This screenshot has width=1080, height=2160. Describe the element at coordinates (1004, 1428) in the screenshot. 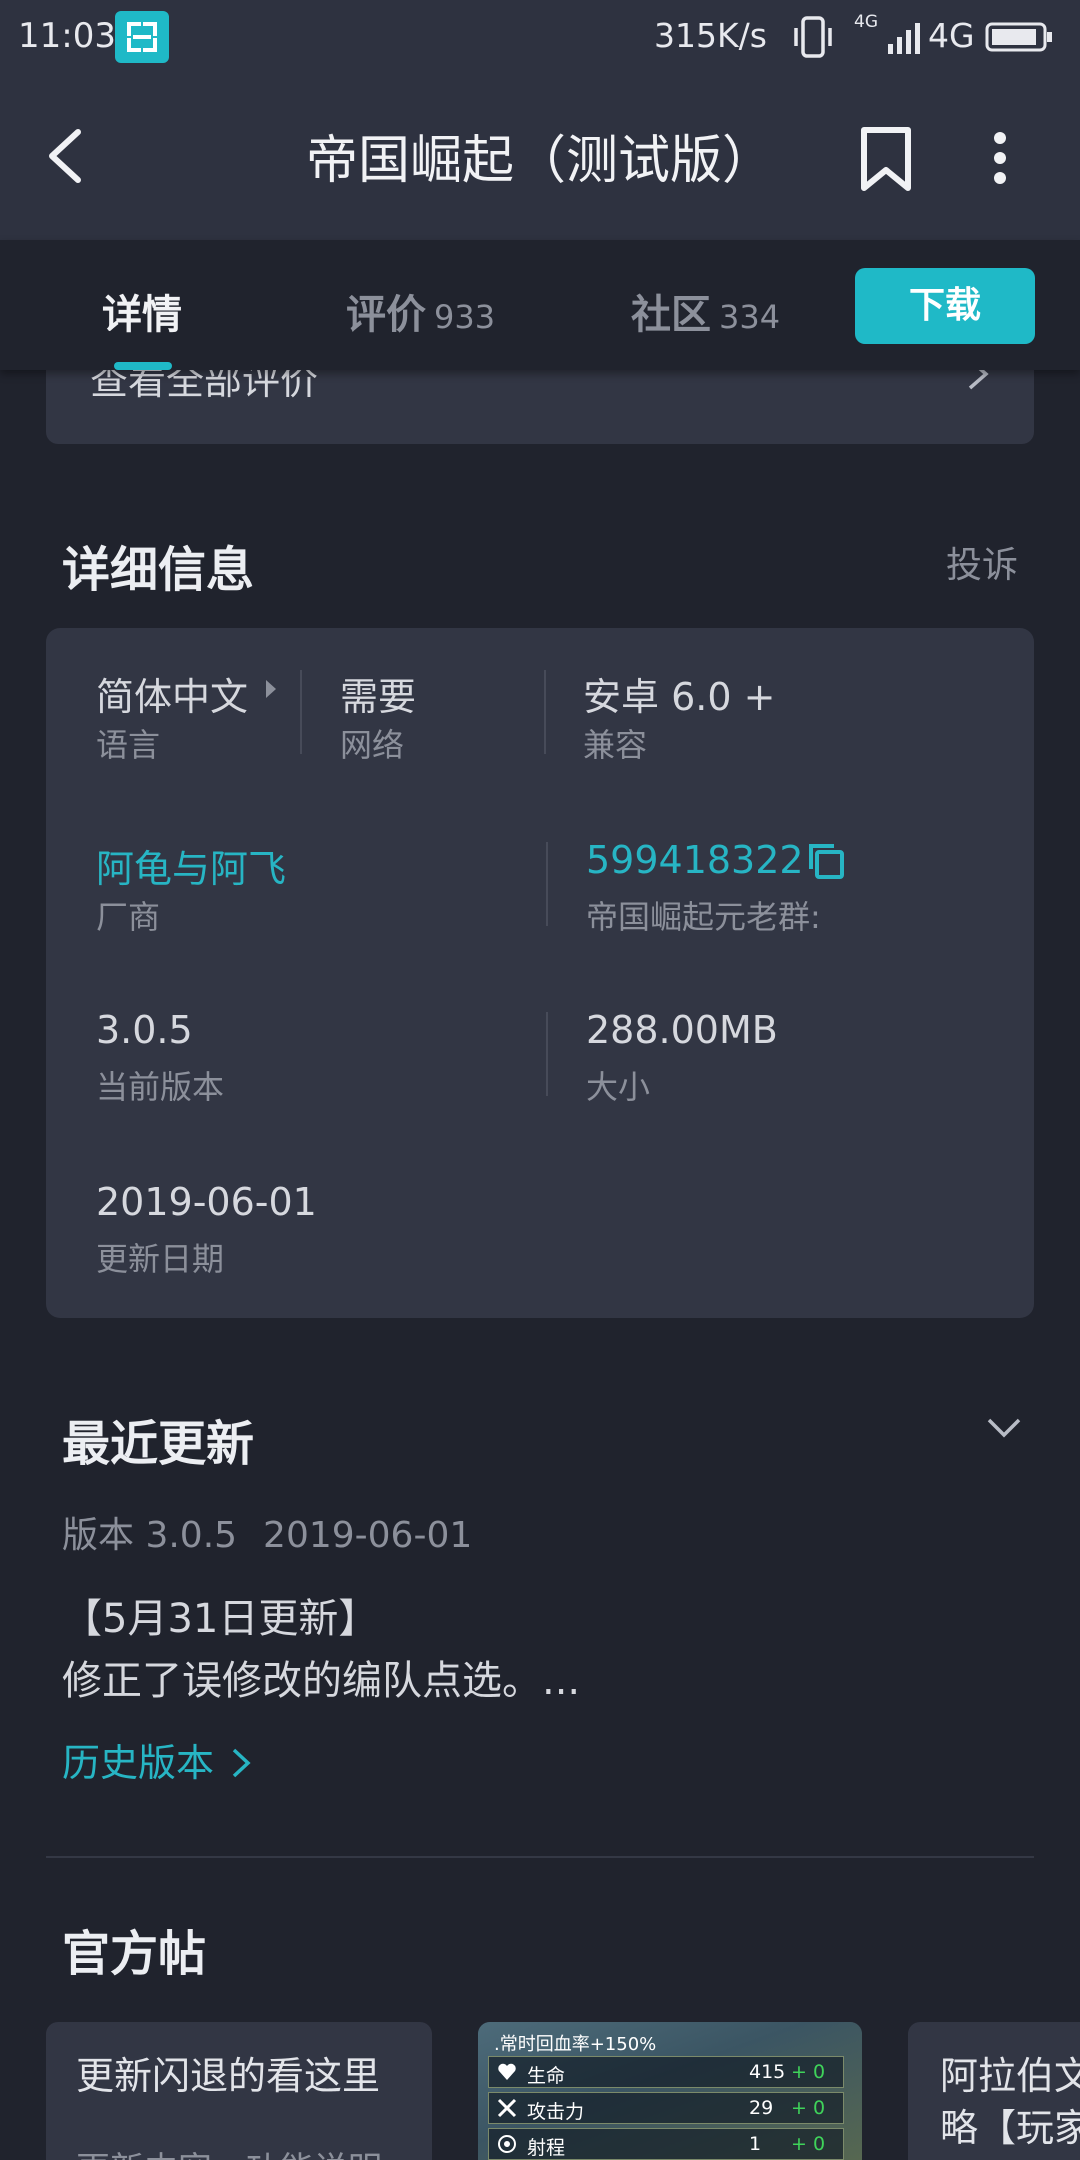

I see `chevron-down-icon` at that location.